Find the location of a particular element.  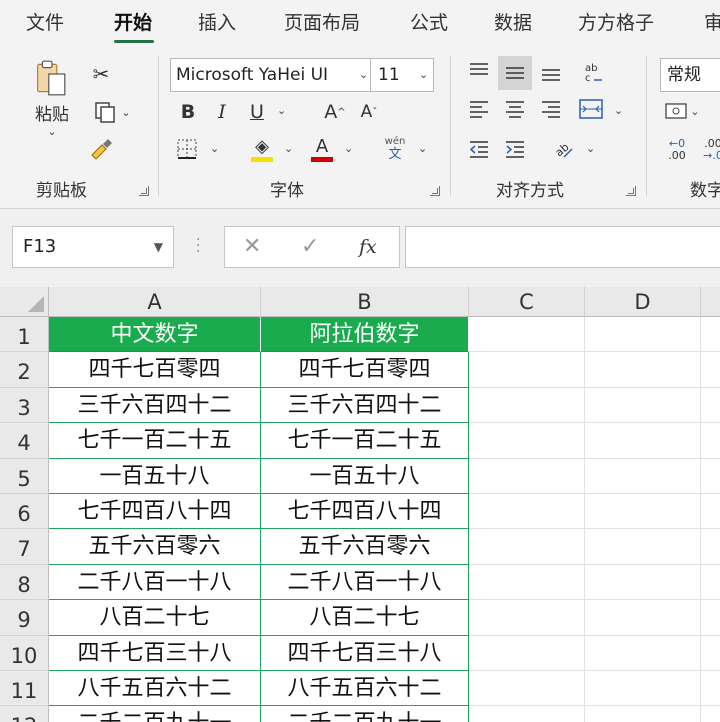

row-header: 11 is located at coordinates (24, 689).